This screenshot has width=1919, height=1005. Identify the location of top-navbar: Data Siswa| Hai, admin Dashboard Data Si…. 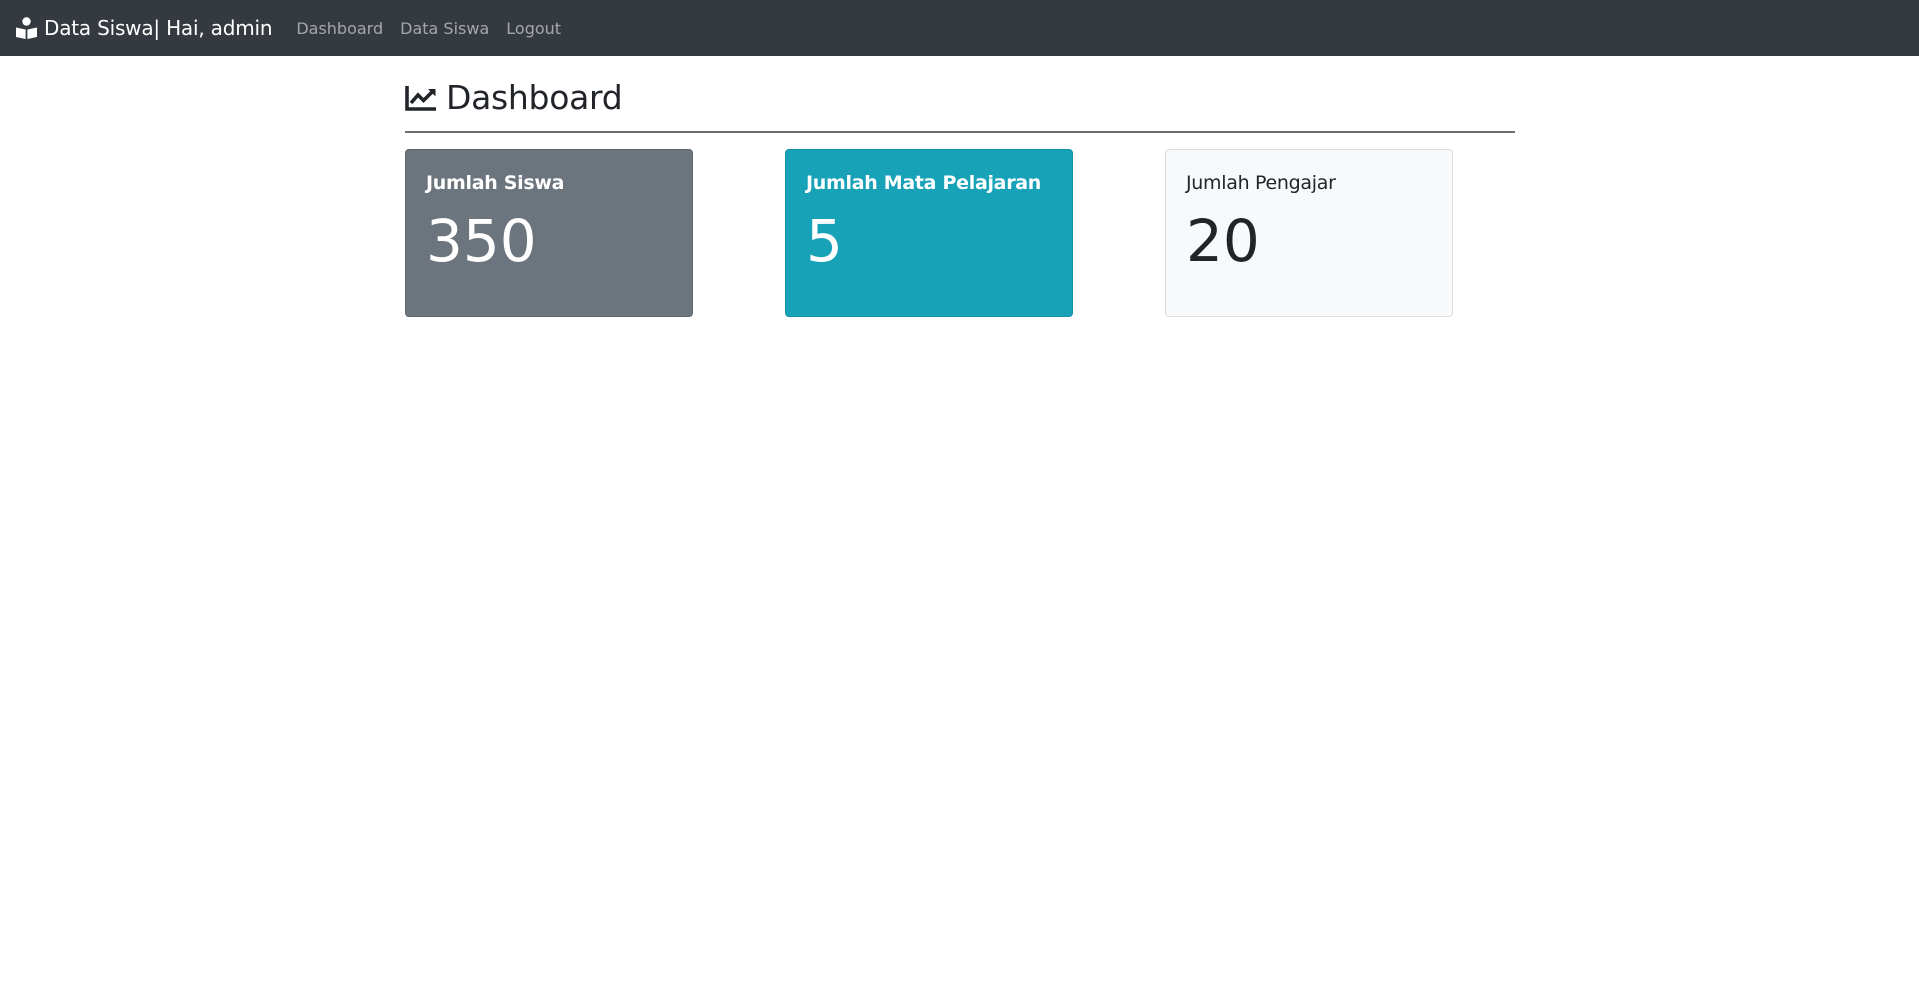
(959, 28).